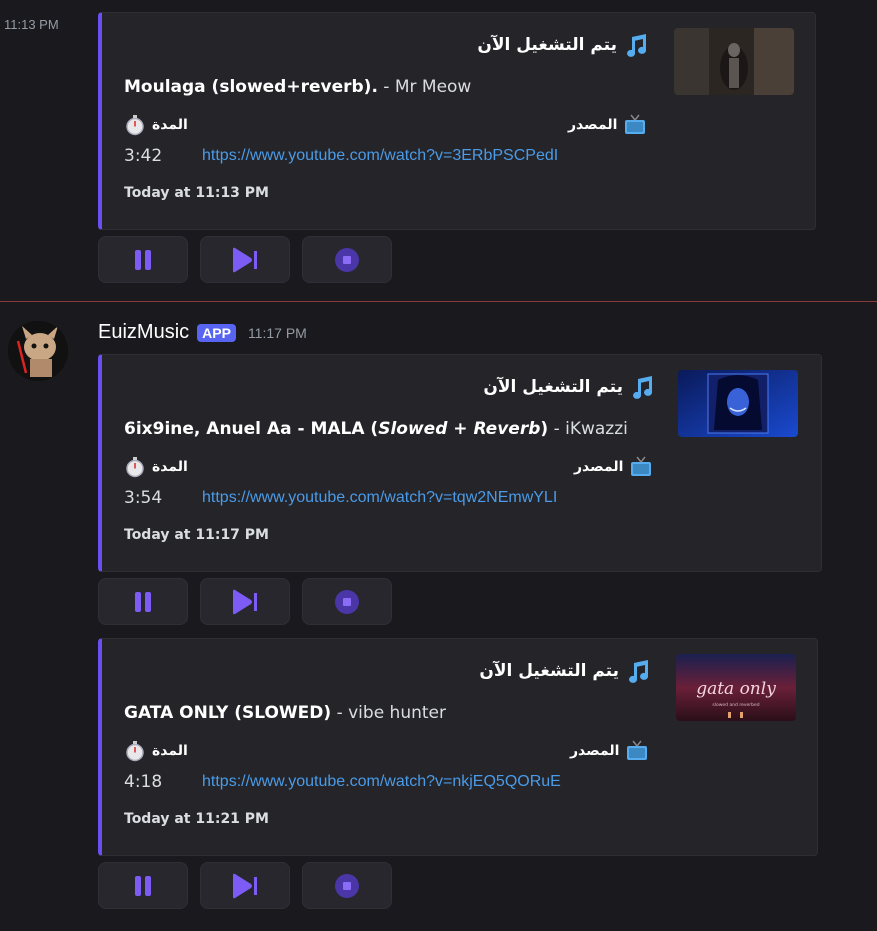  I want to click on embed-footer-timestamp: Today at 11:13 PM, so click(196, 193).